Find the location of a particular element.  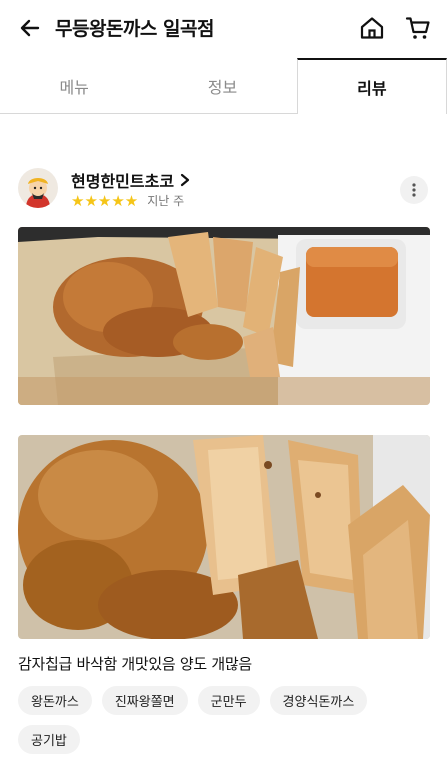

menu-tag: 진짜왕쫄면 is located at coordinates (144, 700).